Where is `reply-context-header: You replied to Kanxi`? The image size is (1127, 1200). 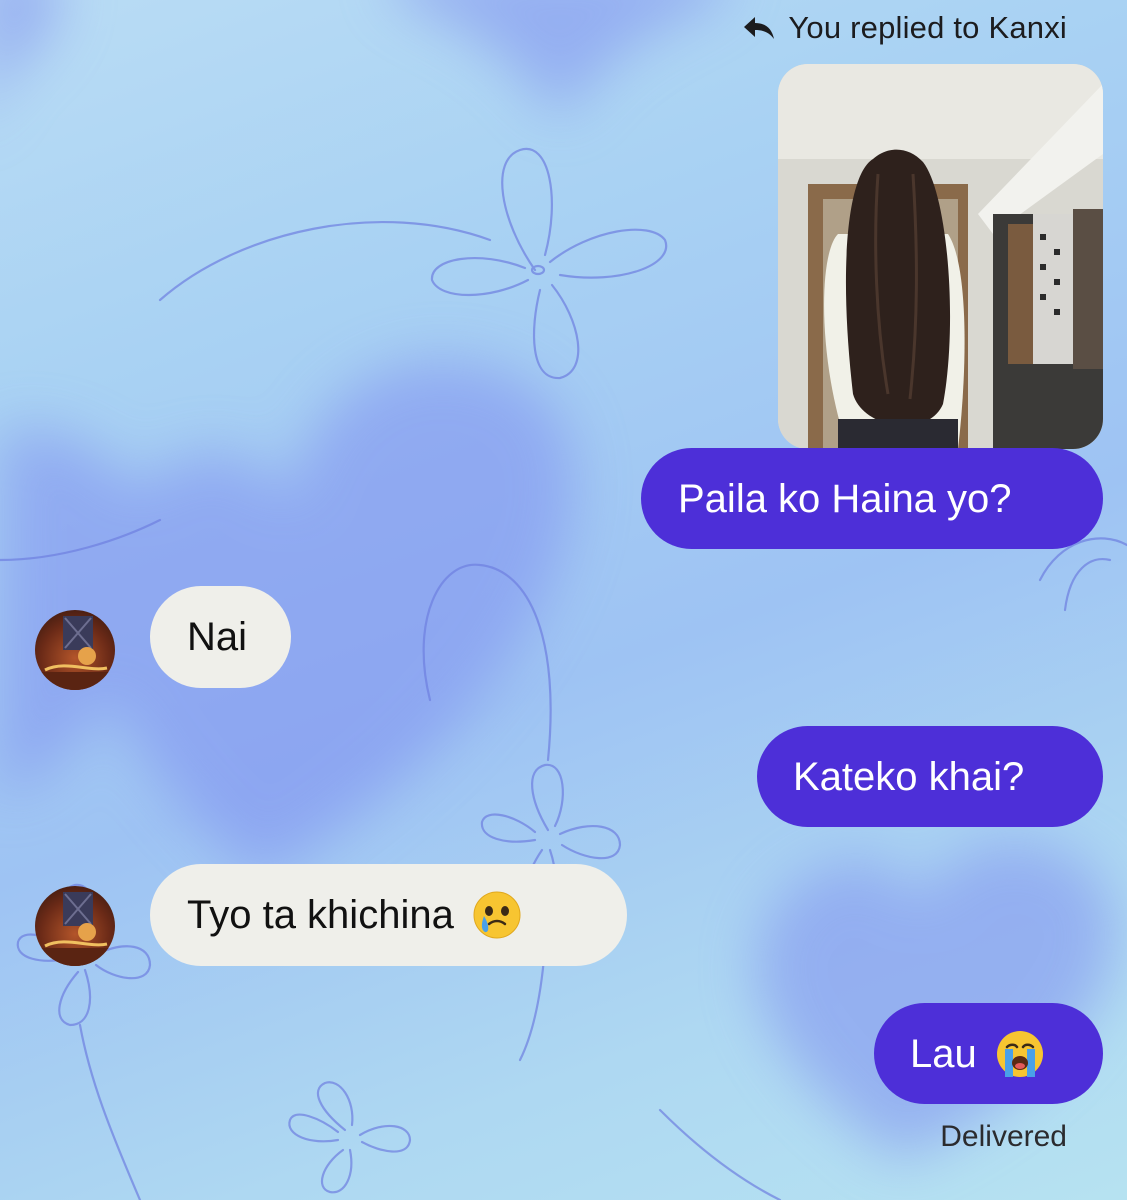
reply-context-header: You replied to Kanxi is located at coordinates (904, 28).